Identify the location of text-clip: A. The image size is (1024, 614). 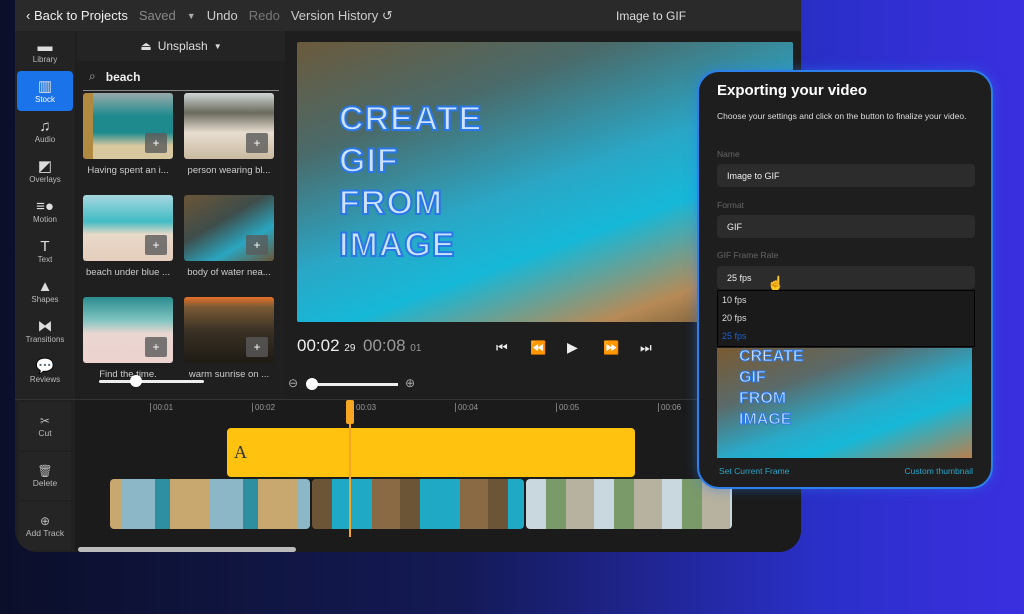
(431, 452).